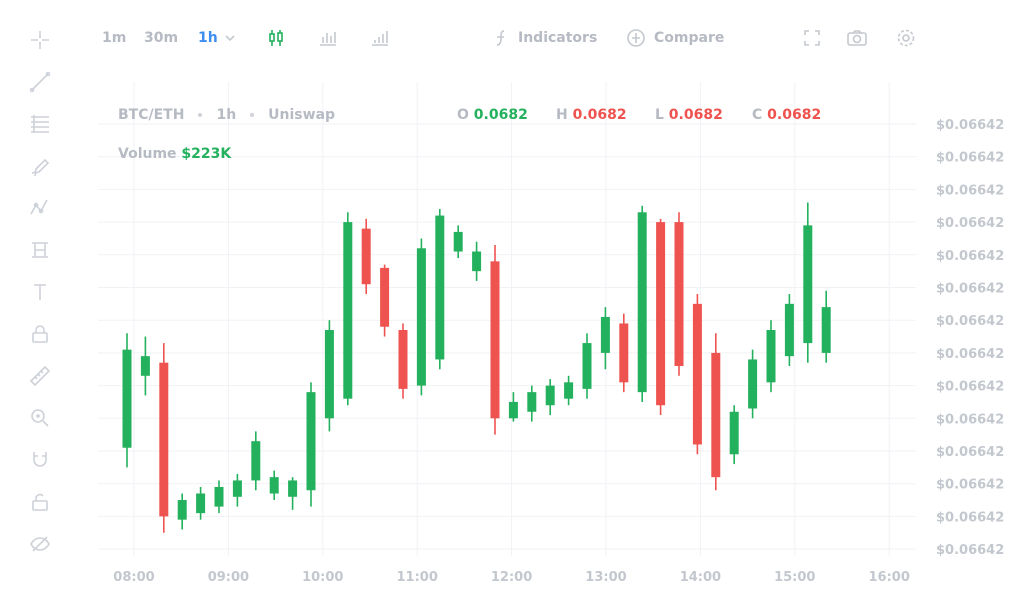 The width and height of the screenshot is (1024, 608). Describe the element at coordinates (463, 115) in the screenshot. I see `open-label: O` at that location.